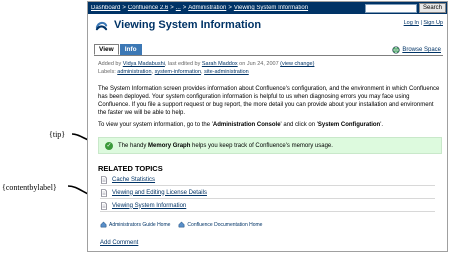  What do you see at coordinates (271, 8) in the screenshot?
I see `breadcrumb-current: Viewing System Information` at bounding box center [271, 8].